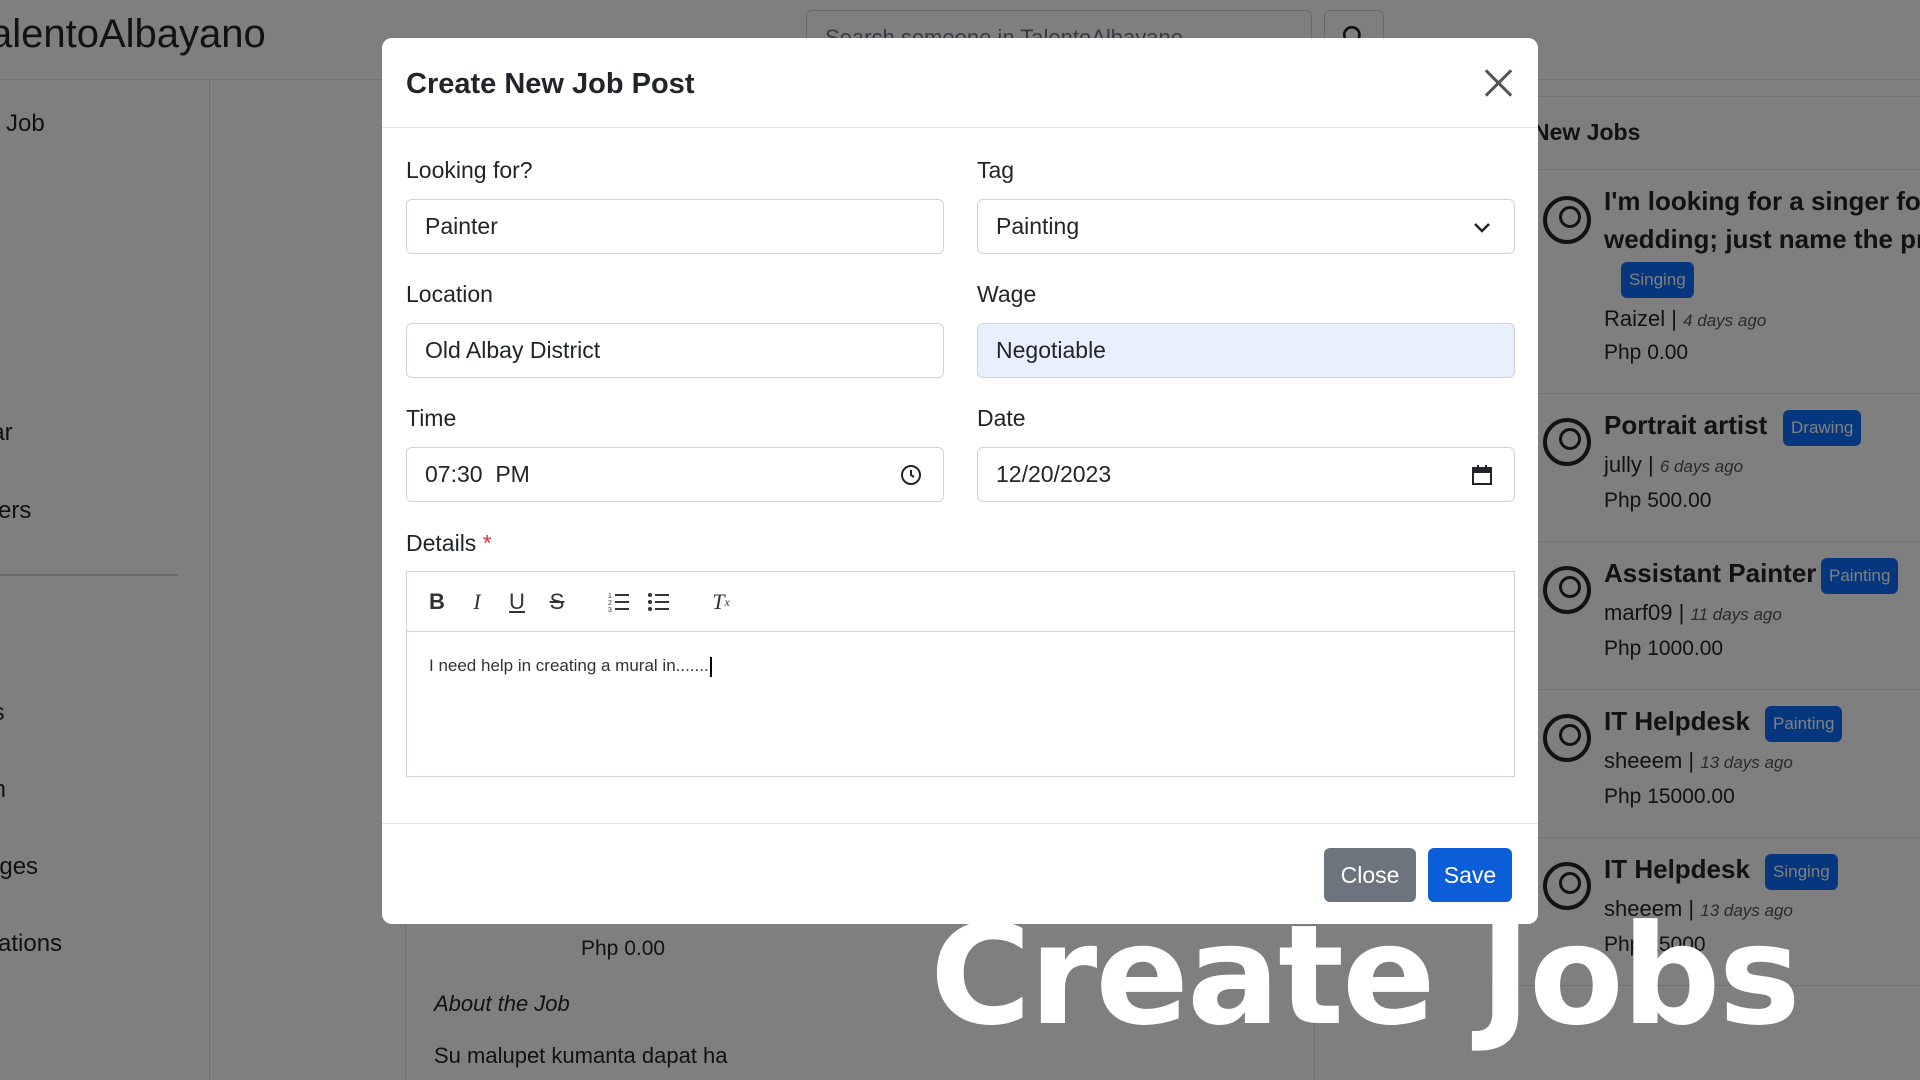  I want to click on bullet-list-icon, so click(659, 602).